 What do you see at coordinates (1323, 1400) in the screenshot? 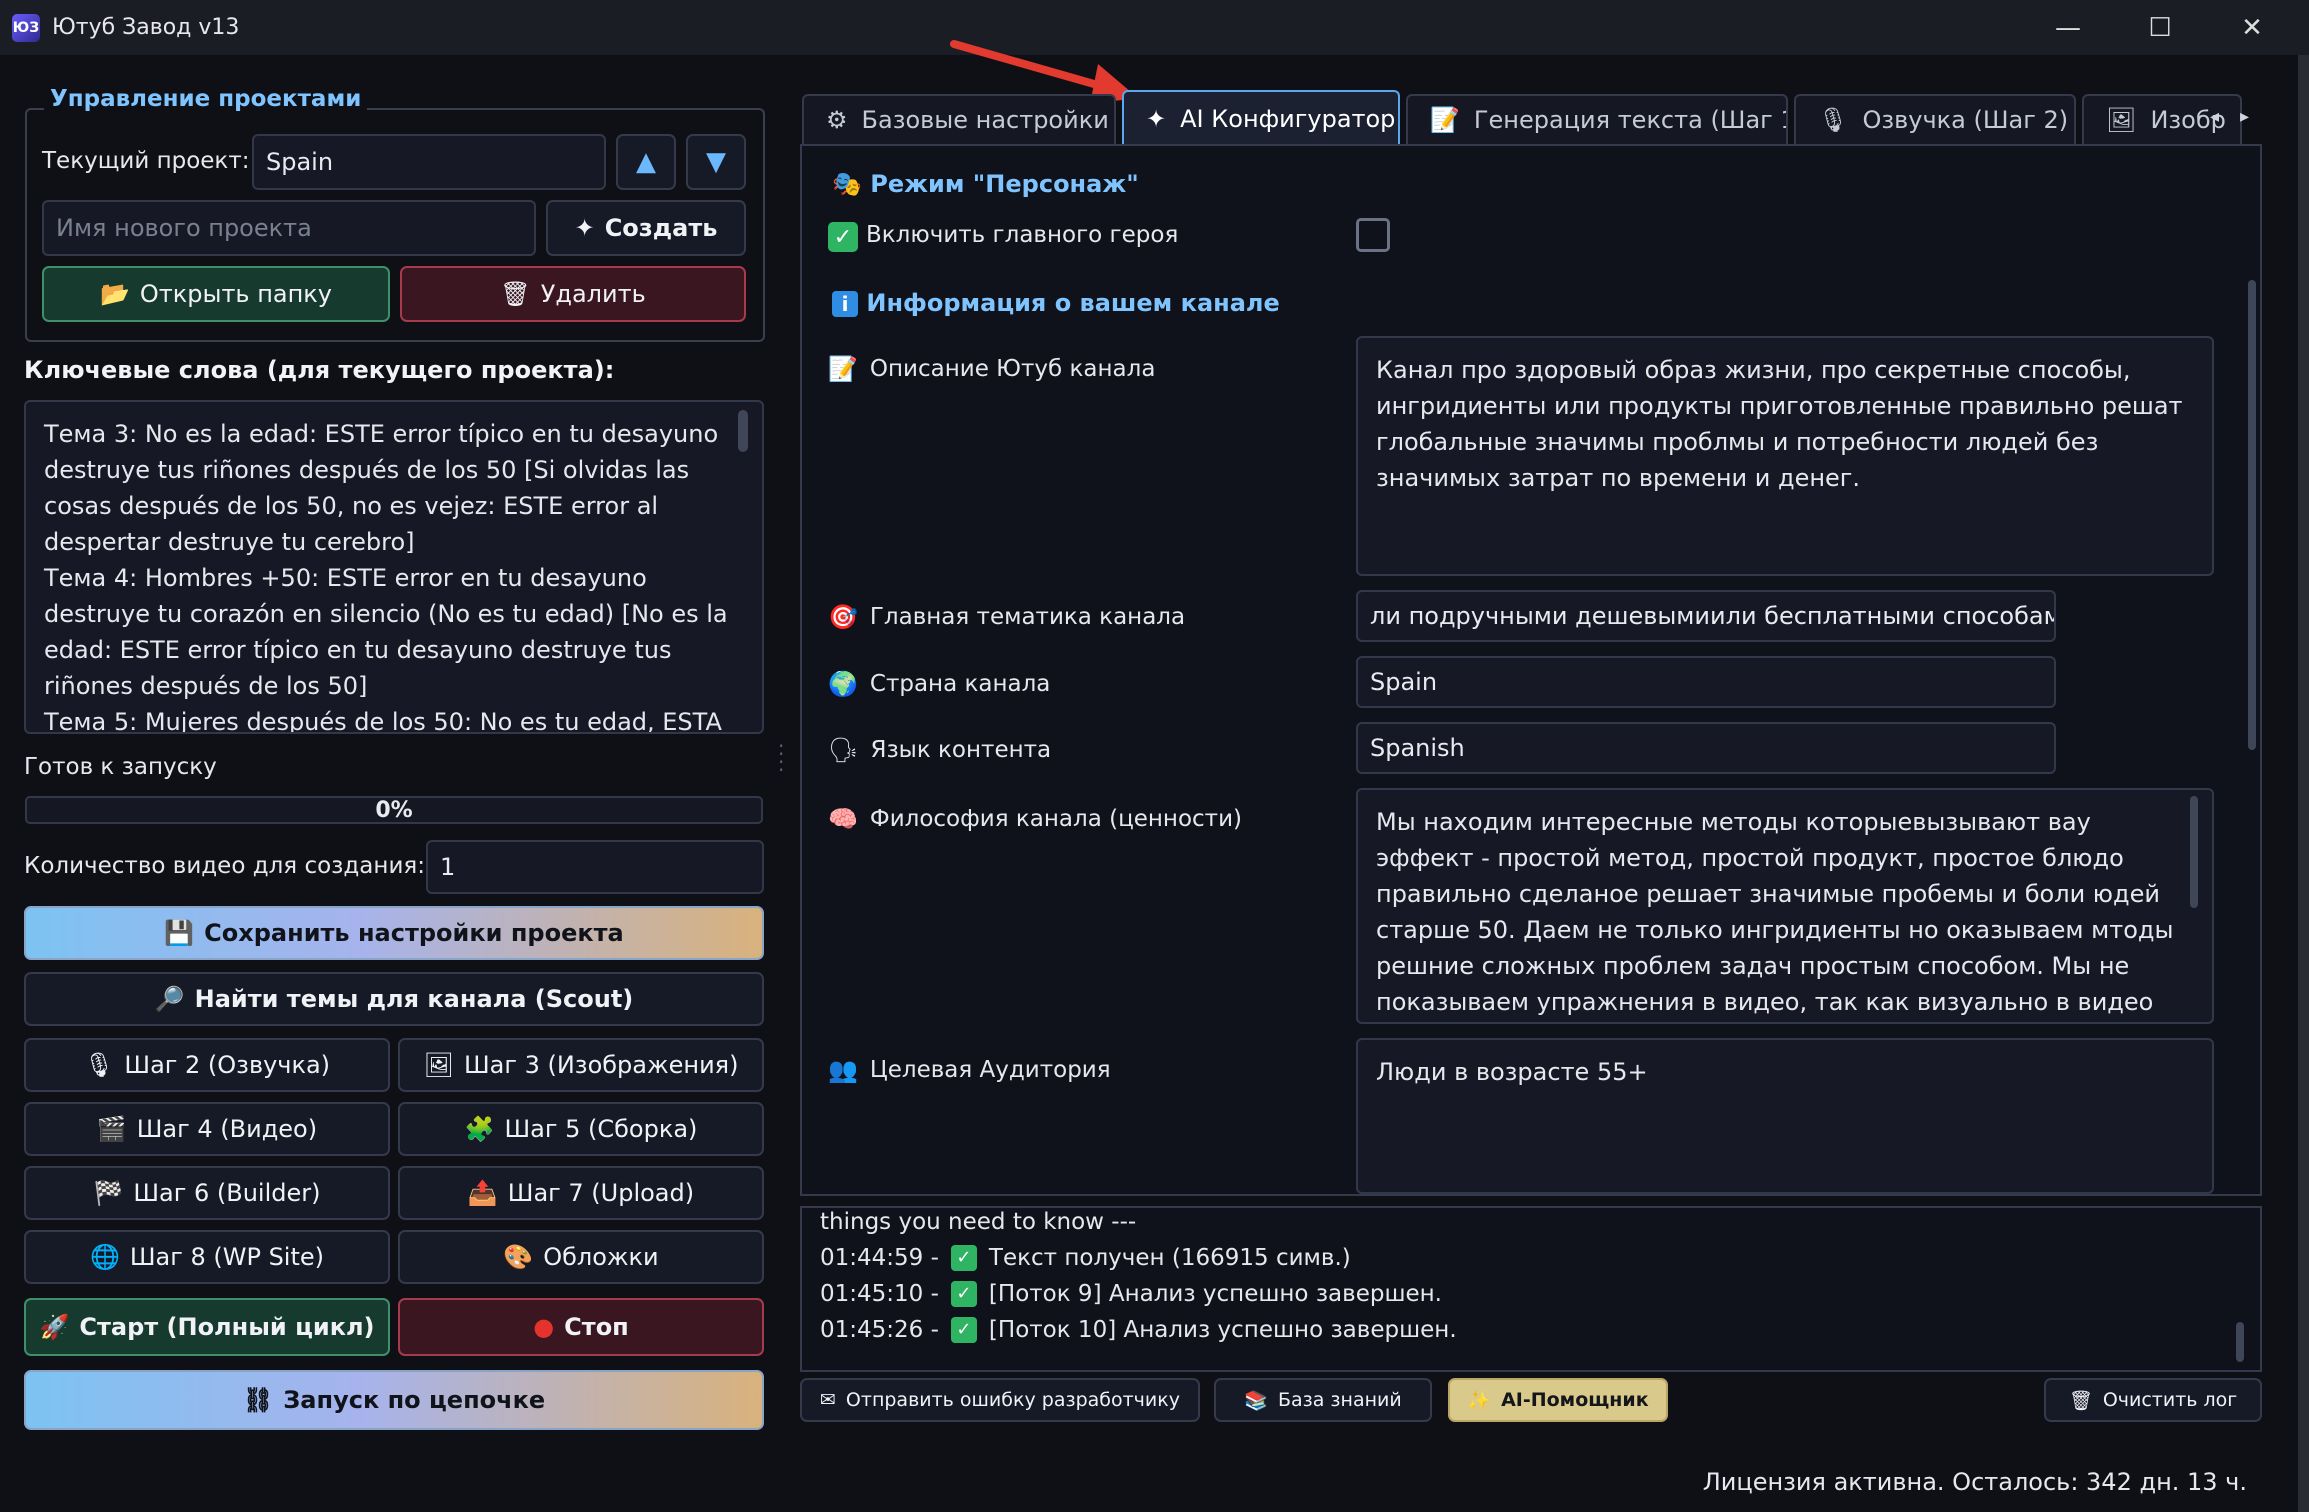
I see `knowledge-base-button: 📚 База знаний` at bounding box center [1323, 1400].